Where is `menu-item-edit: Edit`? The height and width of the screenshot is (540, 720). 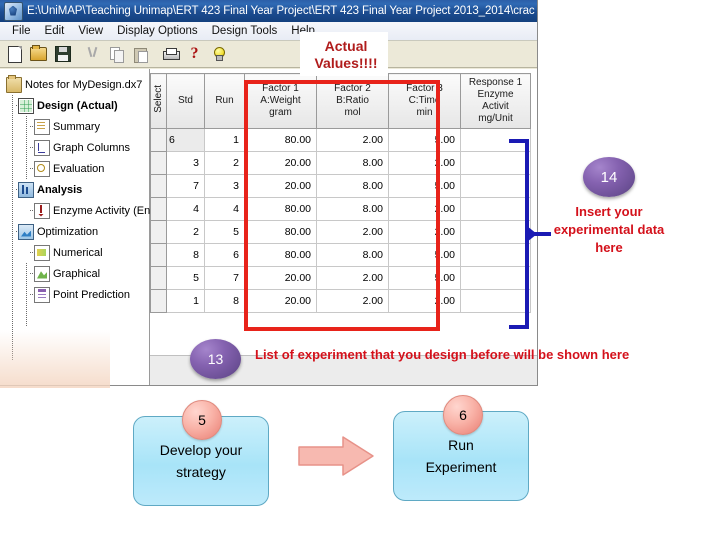 menu-item-edit: Edit is located at coordinates (55, 31).